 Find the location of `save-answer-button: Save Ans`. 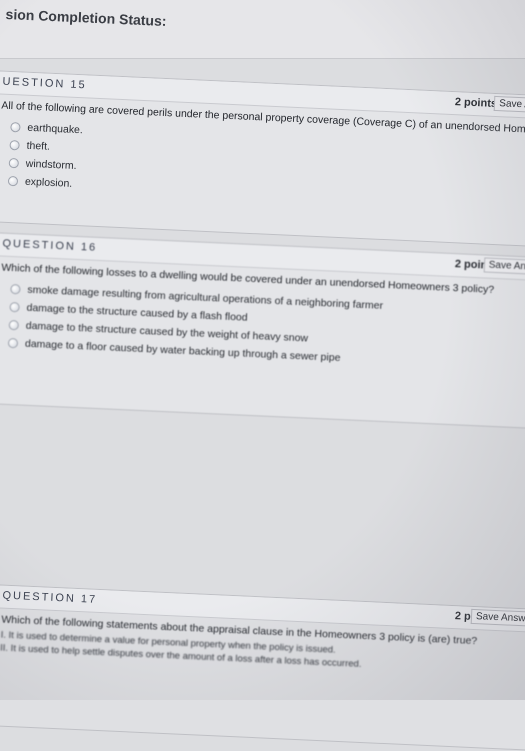

save-answer-button: Save Ans is located at coordinates (504, 266).